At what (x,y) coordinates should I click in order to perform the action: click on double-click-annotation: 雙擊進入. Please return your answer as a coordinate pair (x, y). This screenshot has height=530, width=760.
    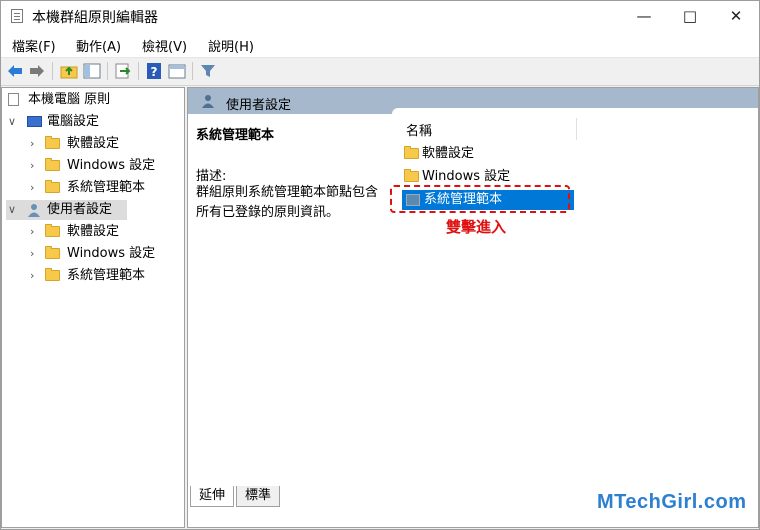
    Looking at the image, I should click on (476, 227).